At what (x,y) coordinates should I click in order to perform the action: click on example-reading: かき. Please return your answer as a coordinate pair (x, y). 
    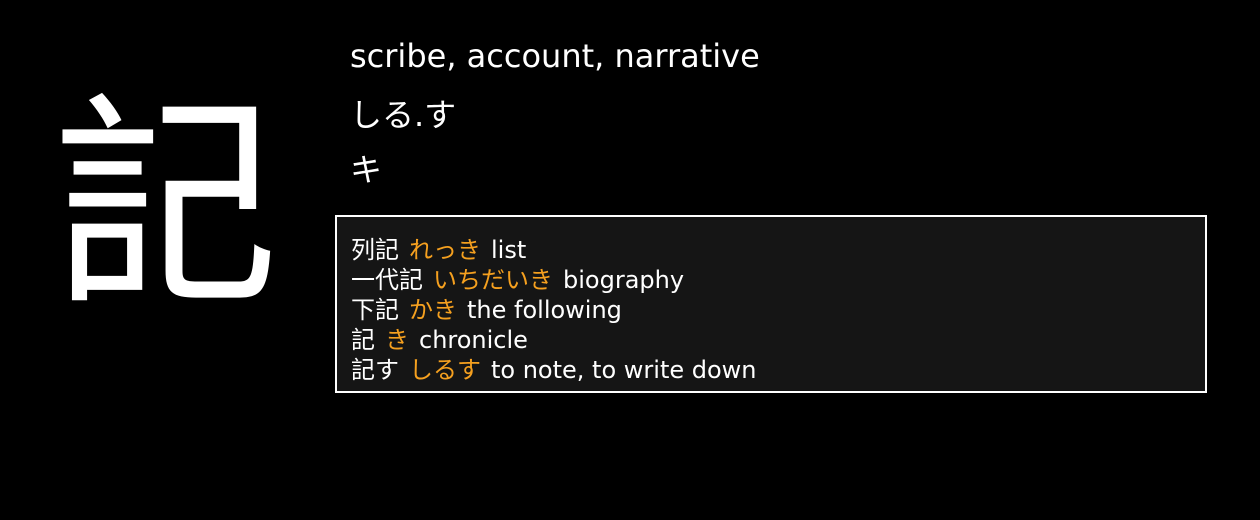
    Looking at the image, I should click on (433, 310).